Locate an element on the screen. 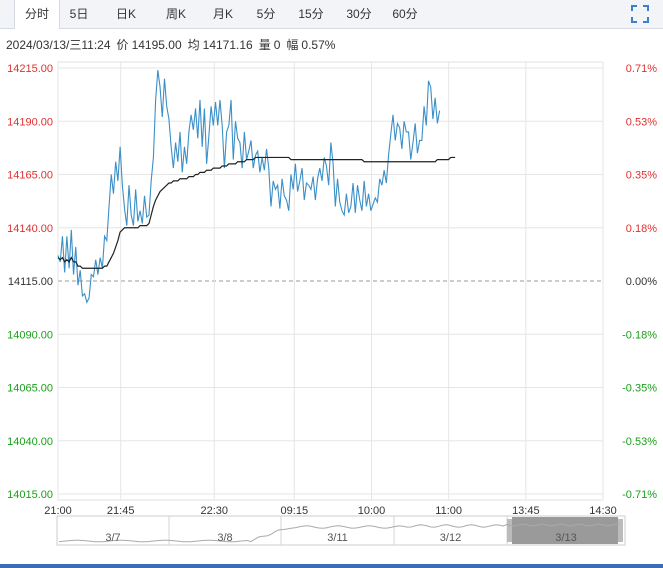  navigator-date-label: 3/11 is located at coordinates (337, 538).